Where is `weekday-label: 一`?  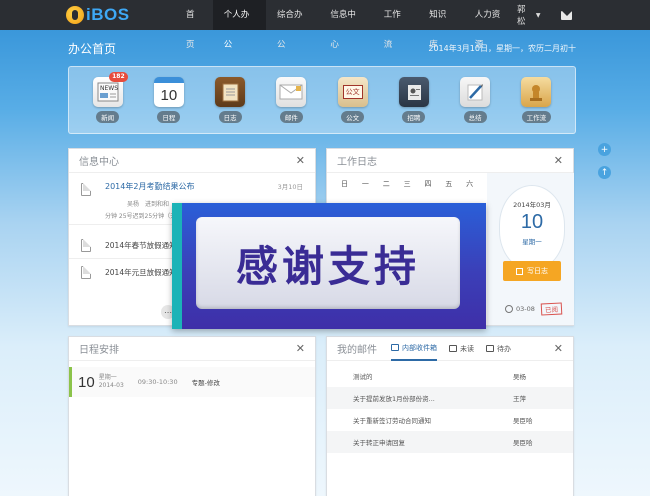
weekday-label: 一 is located at coordinates (365, 184).